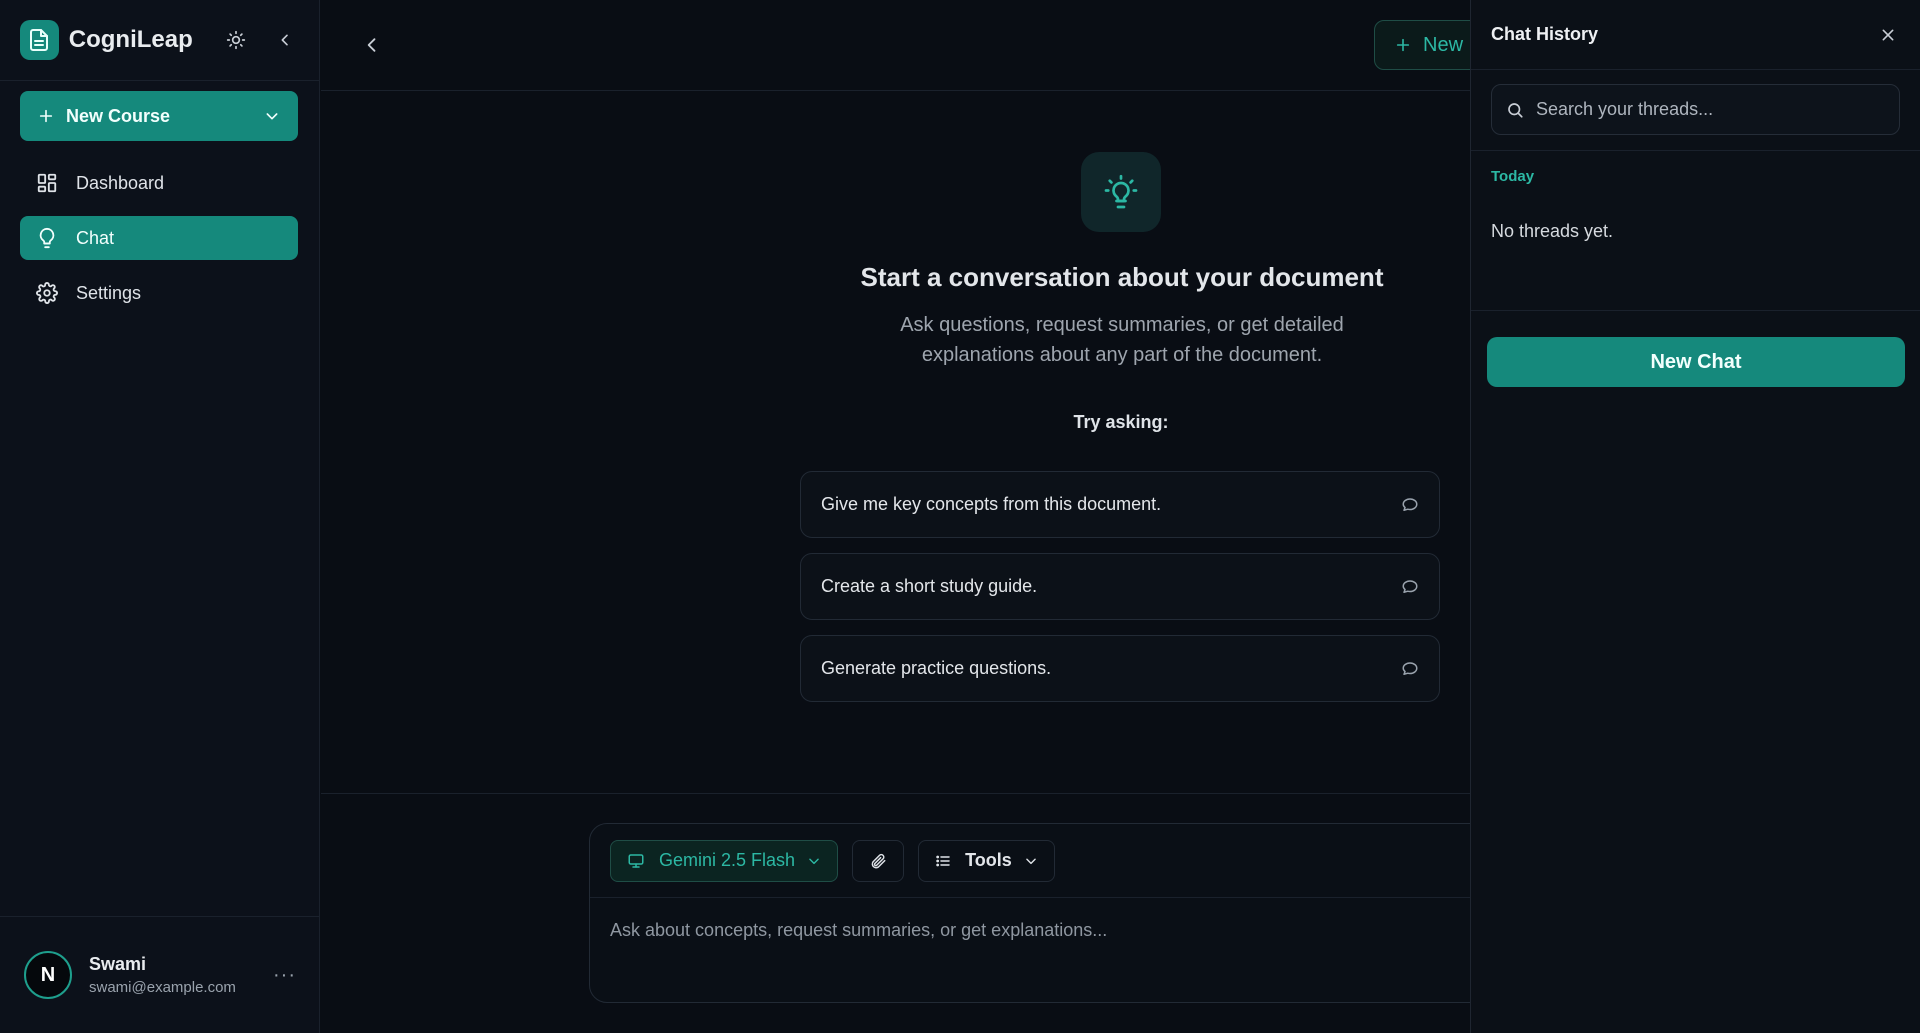 This screenshot has height=1033, width=1920. I want to click on composer-divider, so click(895, 793).